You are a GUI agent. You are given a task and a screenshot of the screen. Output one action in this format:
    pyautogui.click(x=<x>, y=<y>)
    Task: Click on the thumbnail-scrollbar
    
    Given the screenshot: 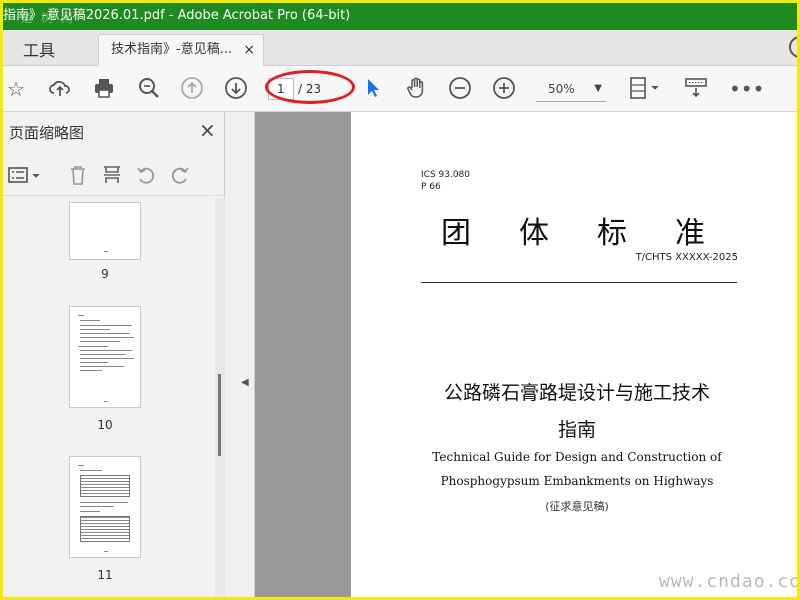 What is the action you would take?
    pyautogui.click(x=220, y=397)
    